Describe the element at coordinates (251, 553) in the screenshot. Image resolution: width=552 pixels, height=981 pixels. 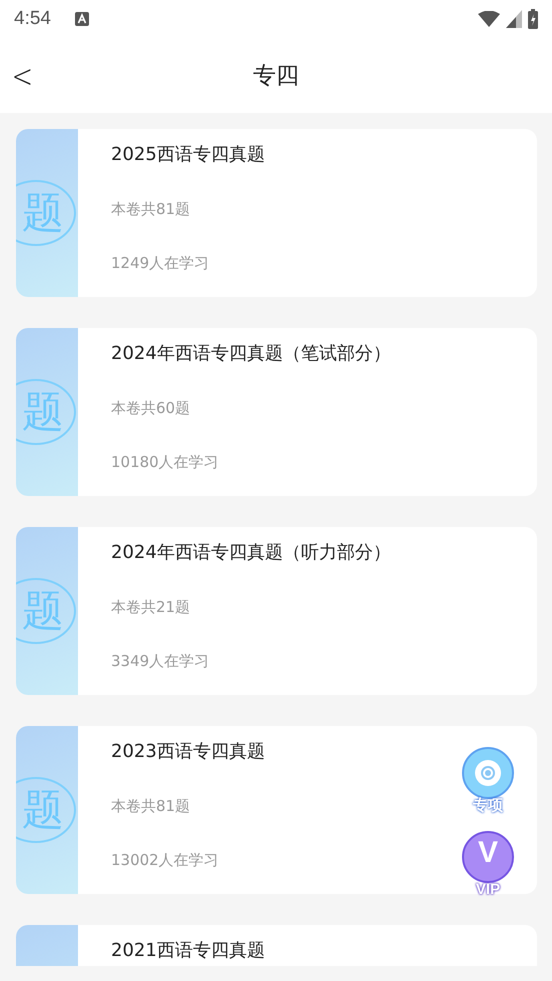
I see `paper-title: 2024年西语专四真题（听力部分）` at that location.